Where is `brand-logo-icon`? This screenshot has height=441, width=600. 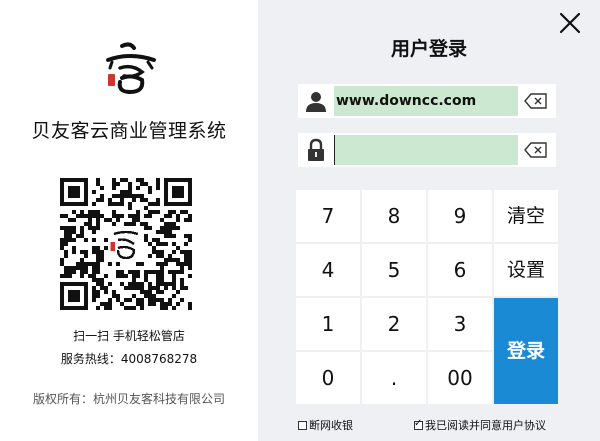
brand-logo-icon is located at coordinates (131, 68).